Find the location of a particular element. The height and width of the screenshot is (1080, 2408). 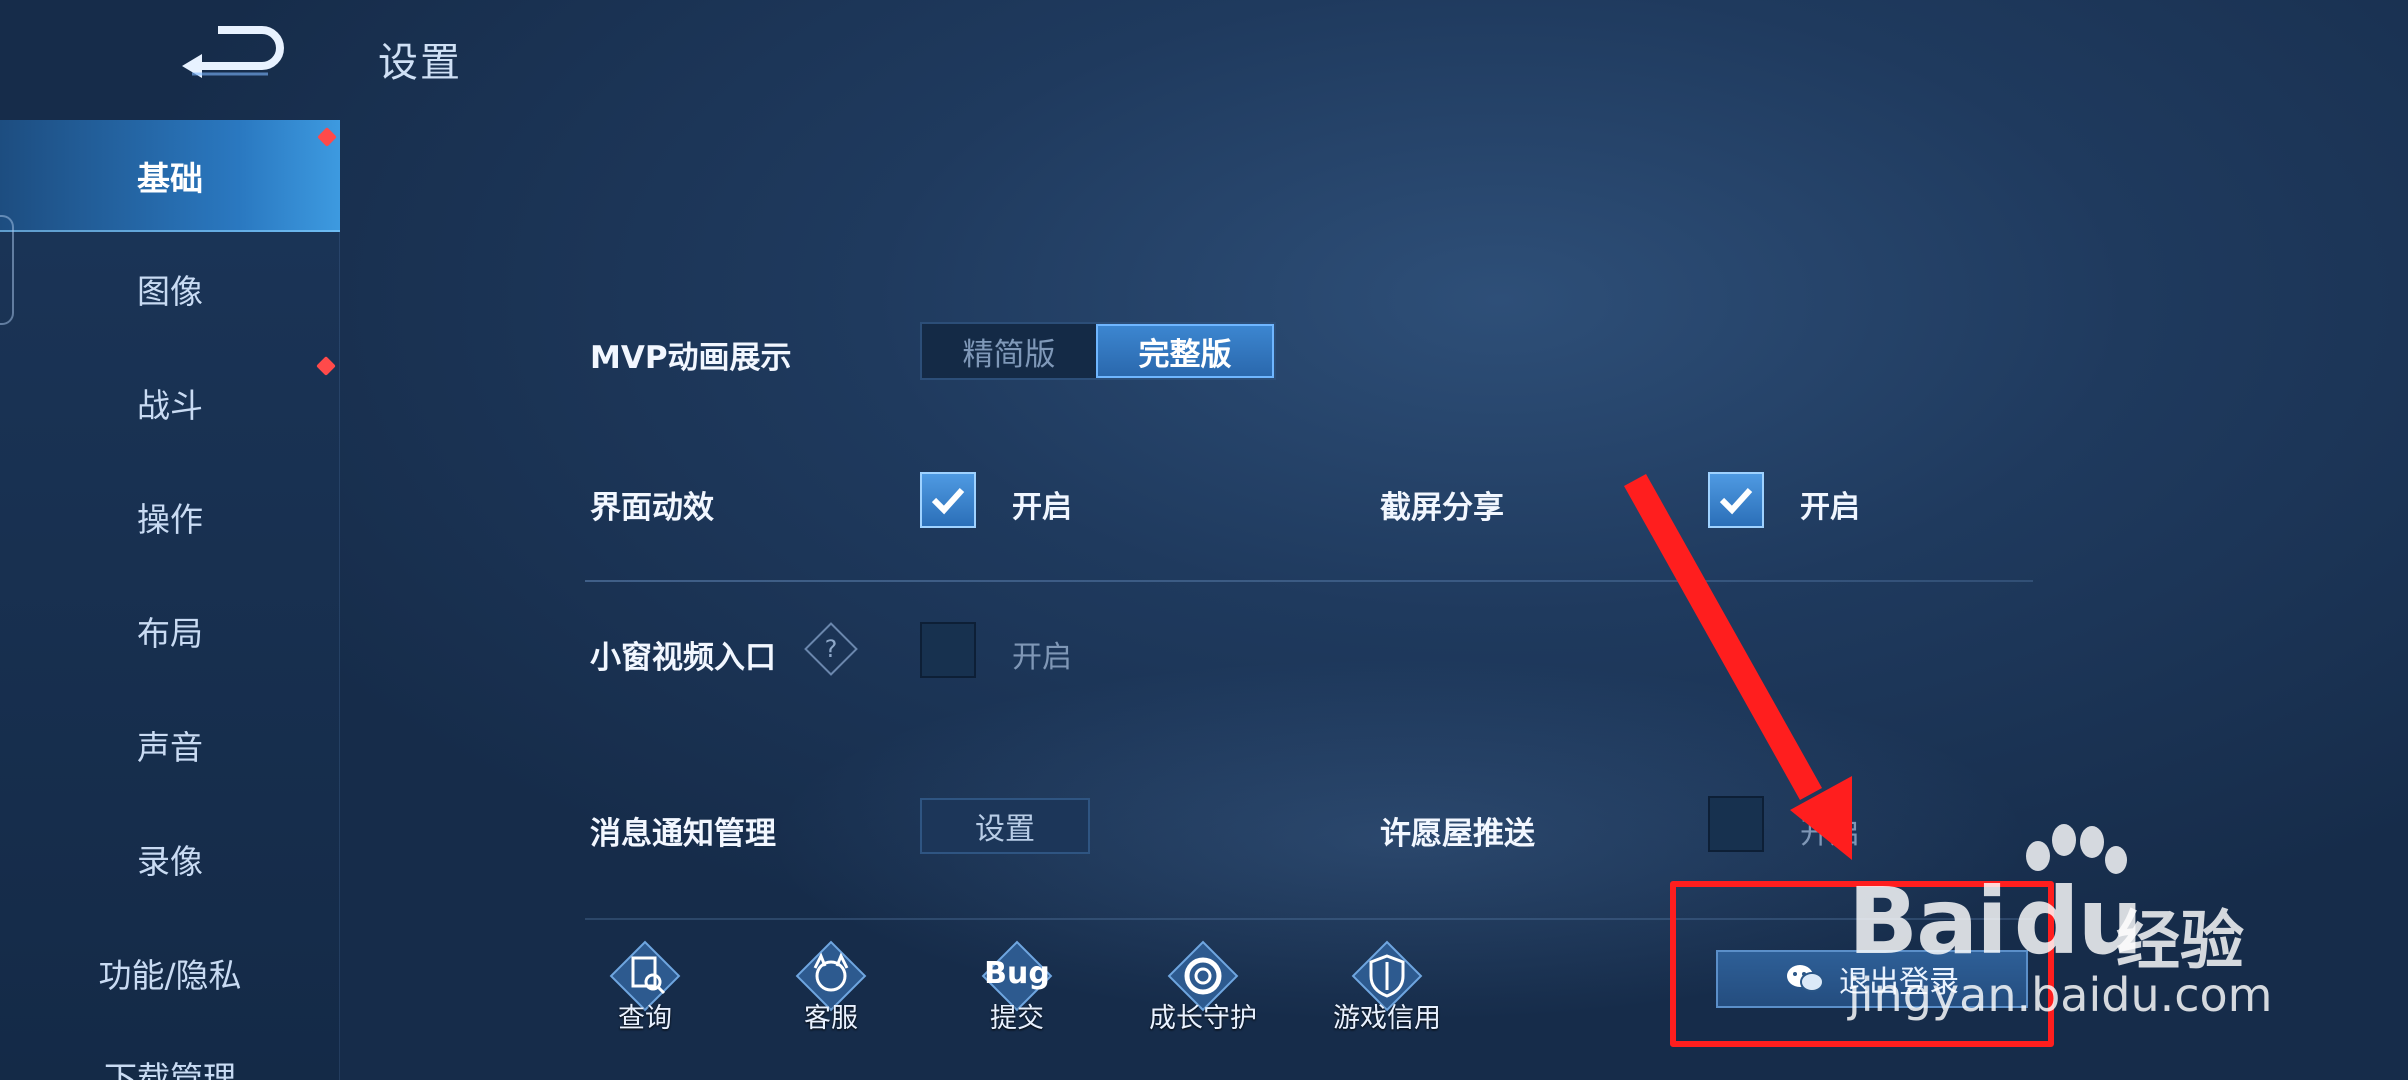

sidebar-item-basic: 基础 is located at coordinates (170, 176).